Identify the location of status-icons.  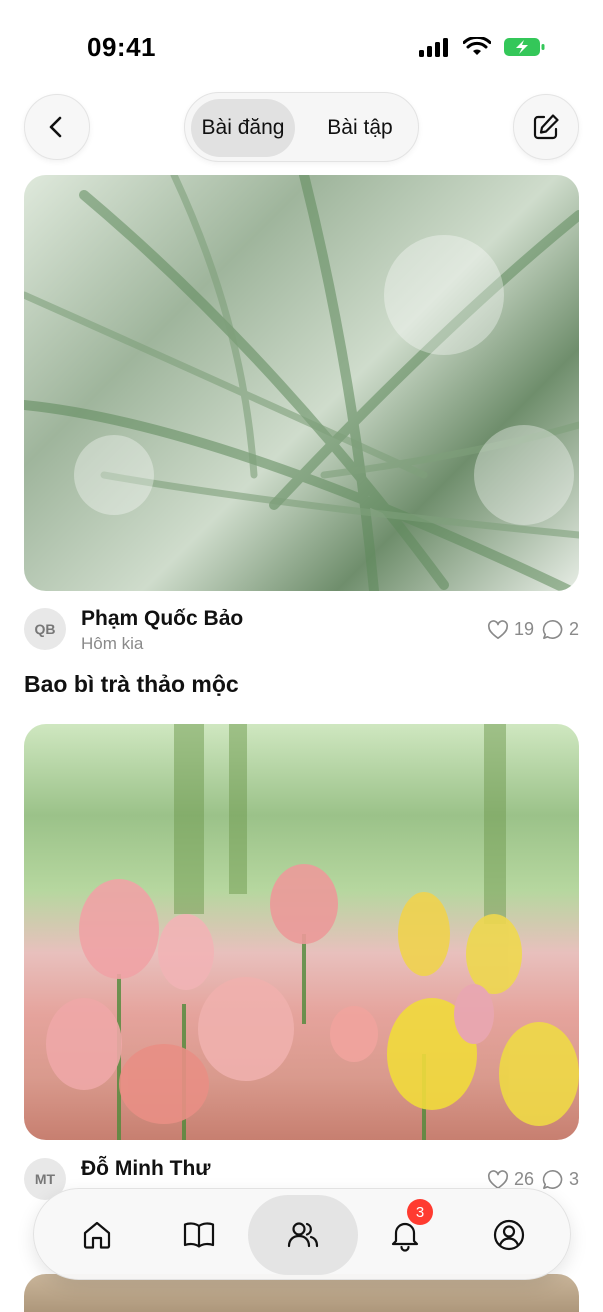
(482, 47).